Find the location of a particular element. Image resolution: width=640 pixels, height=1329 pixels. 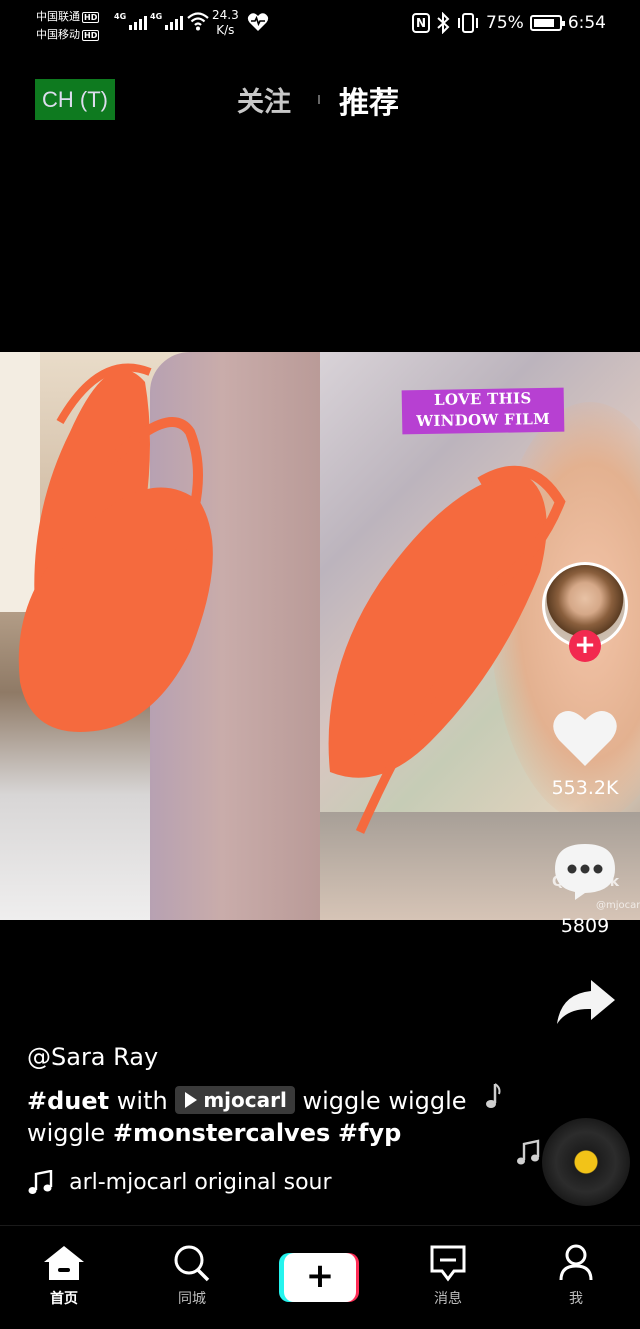

network-speed: 24.3 K/s is located at coordinates (225, 23).